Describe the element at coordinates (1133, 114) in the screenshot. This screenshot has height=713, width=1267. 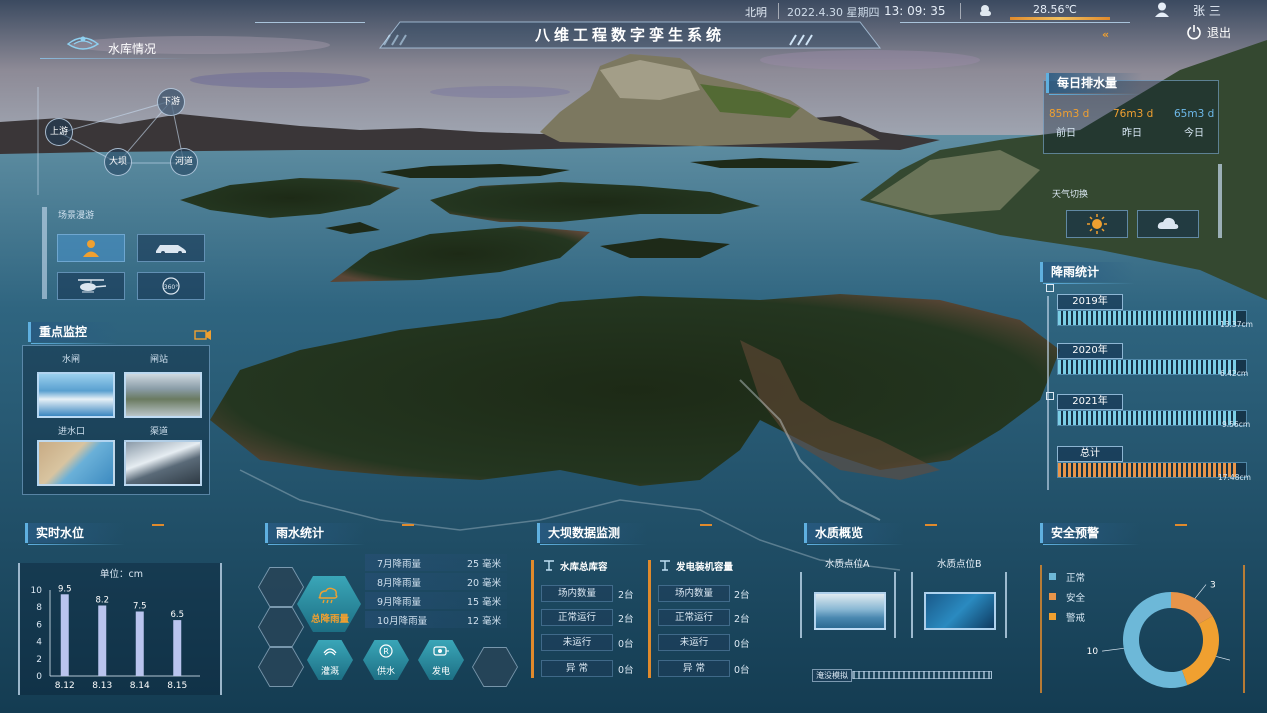
I see `discharge-value: 76m3 d` at that location.